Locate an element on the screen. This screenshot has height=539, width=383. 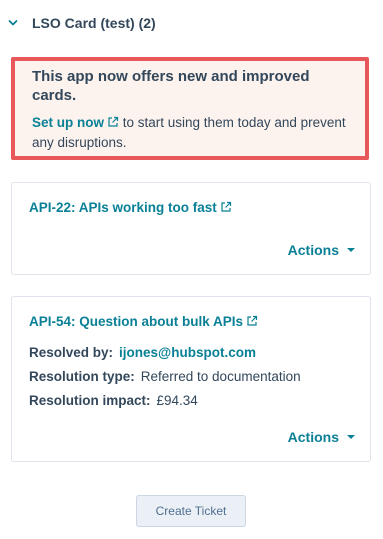
ticket-title-link: API-54: Question about bulk APIs is located at coordinates (143, 321).